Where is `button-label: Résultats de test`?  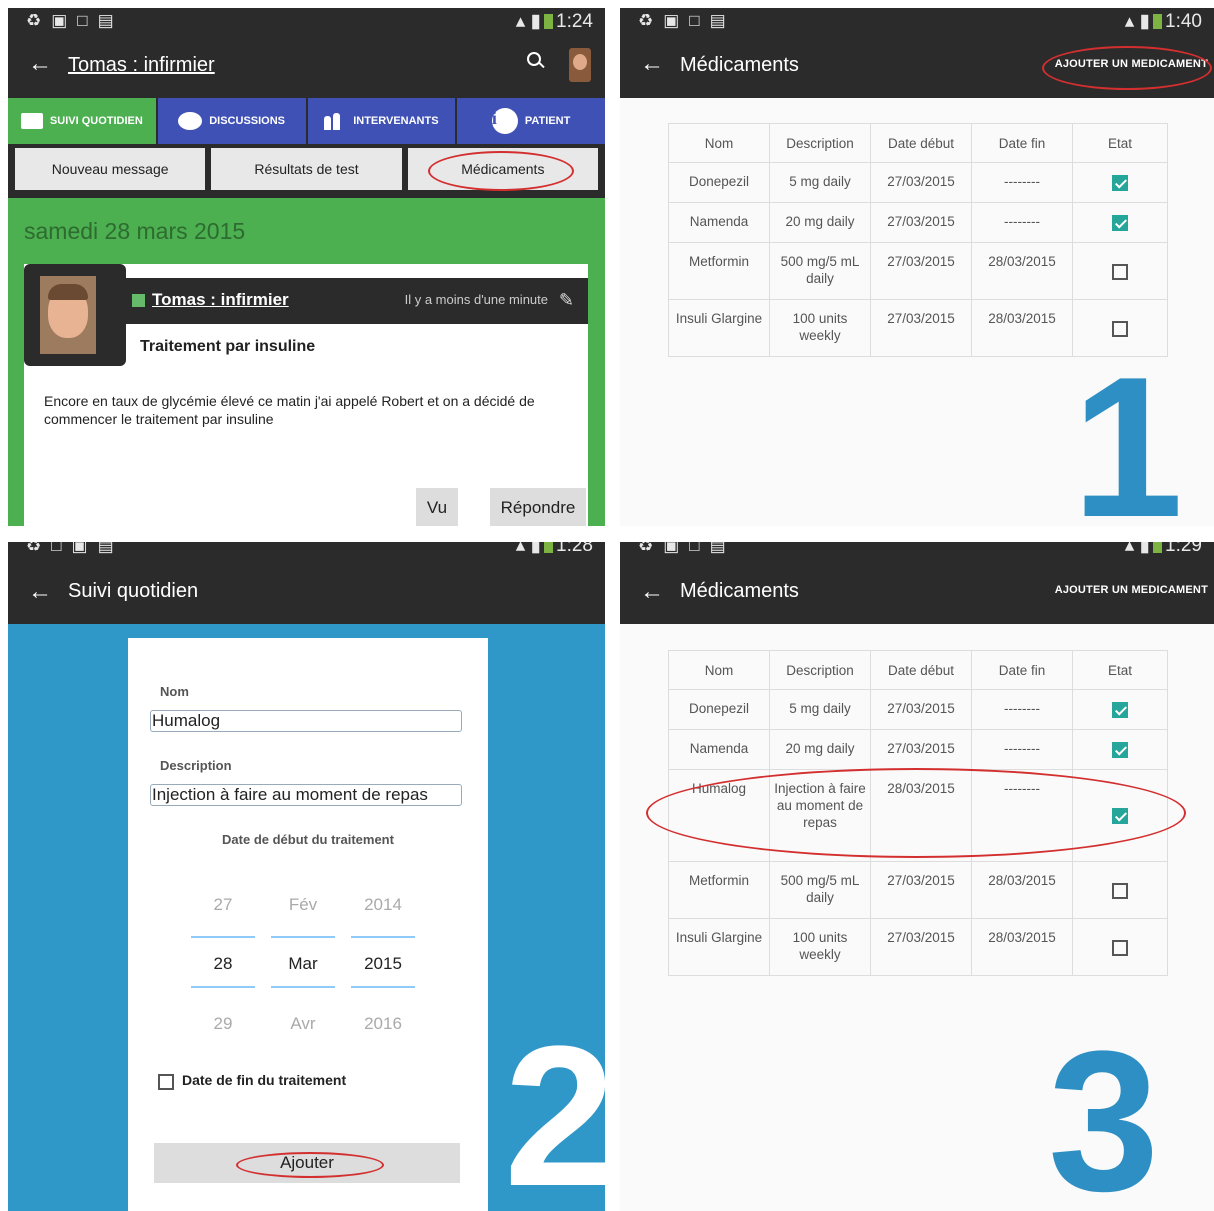
button-label: Résultats de test is located at coordinates (306, 169).